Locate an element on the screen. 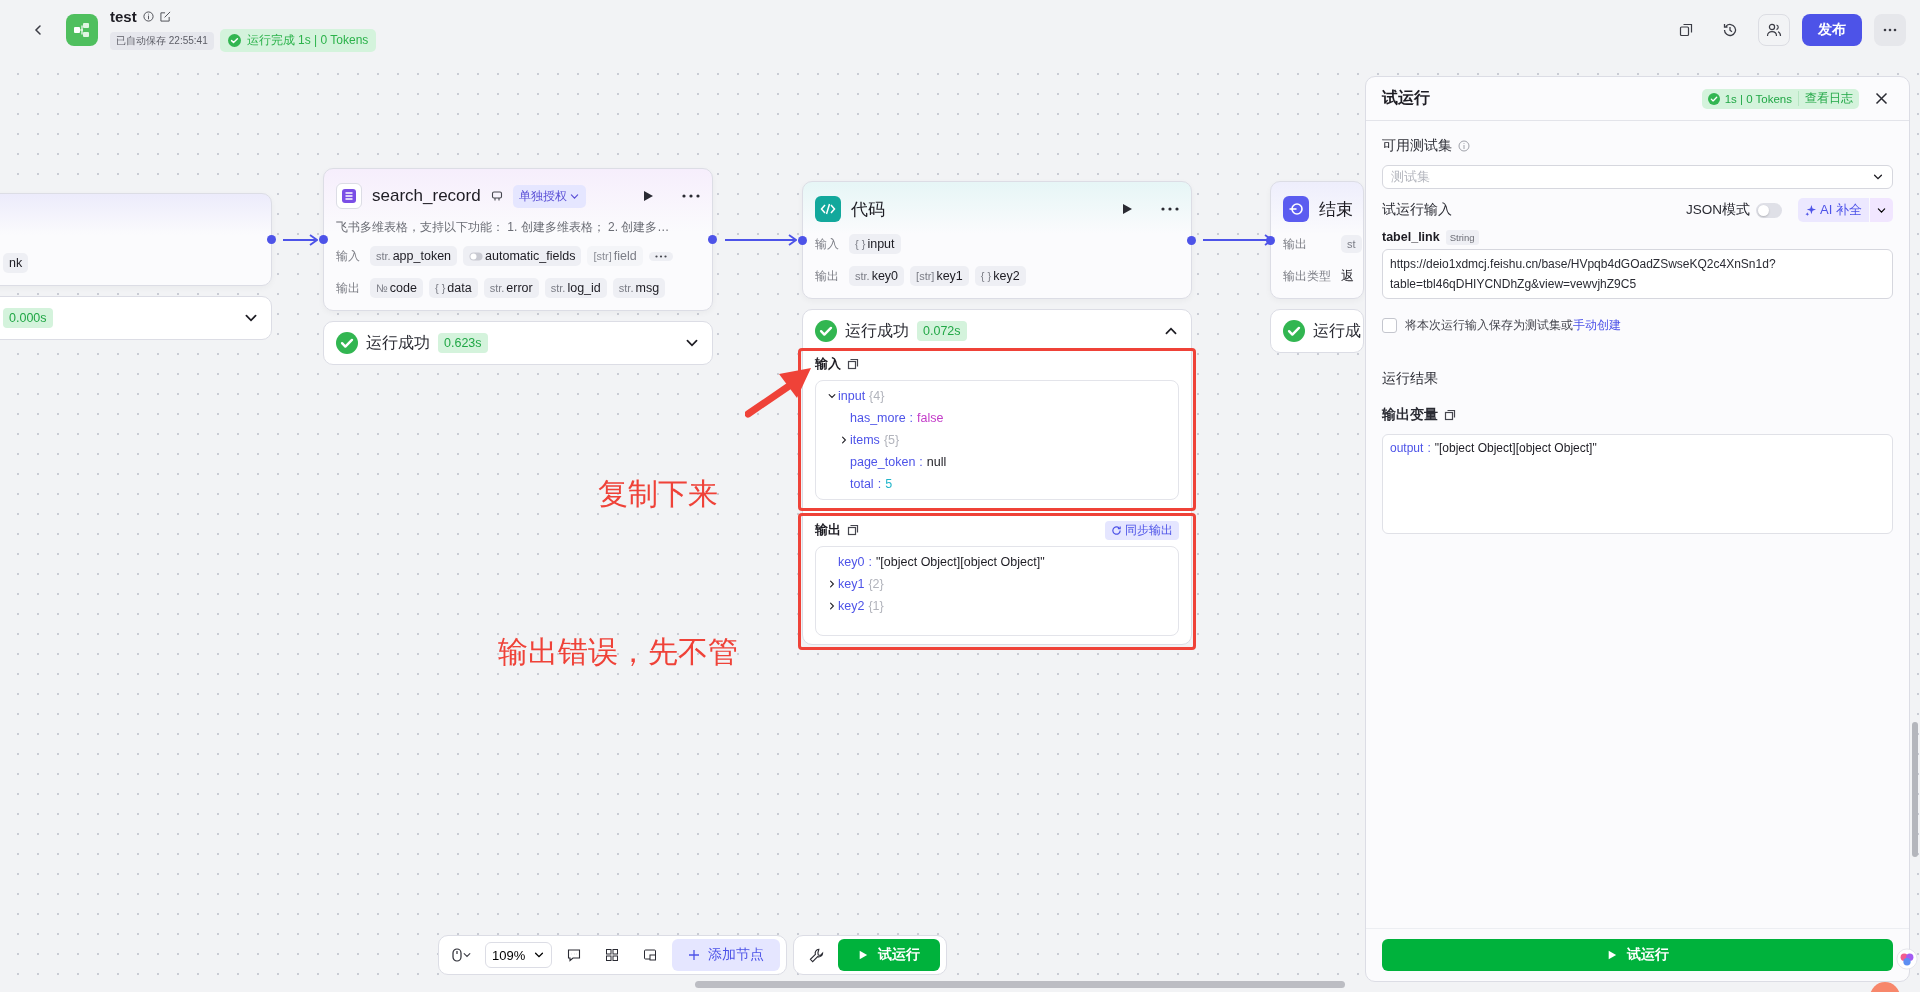 The height and width of the screenshot is (992, 1920). run-status: 运行成 is located at coordinates (1337, 330).